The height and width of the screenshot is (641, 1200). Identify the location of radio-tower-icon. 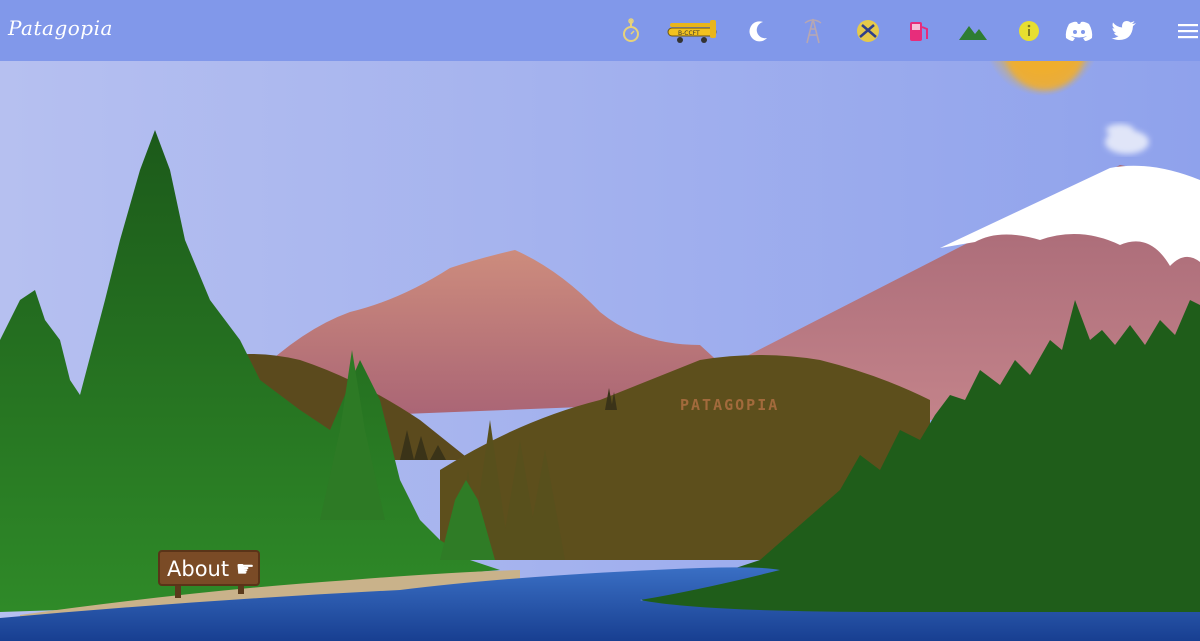
(813, 31).